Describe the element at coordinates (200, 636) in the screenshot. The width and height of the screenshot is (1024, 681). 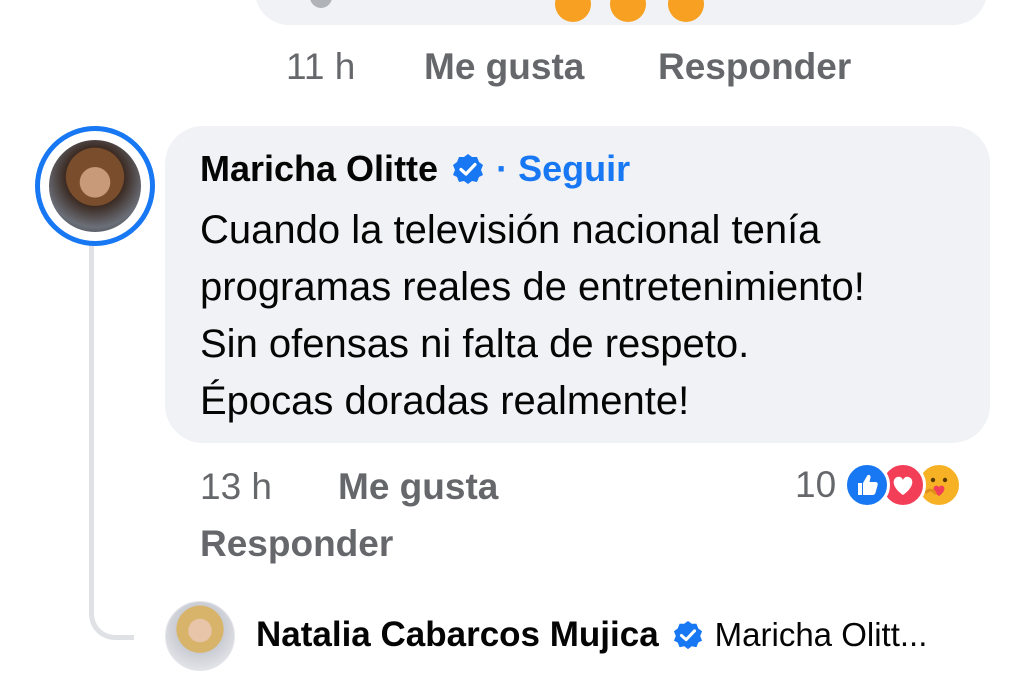
I see `reply-author-avatar` at that location.